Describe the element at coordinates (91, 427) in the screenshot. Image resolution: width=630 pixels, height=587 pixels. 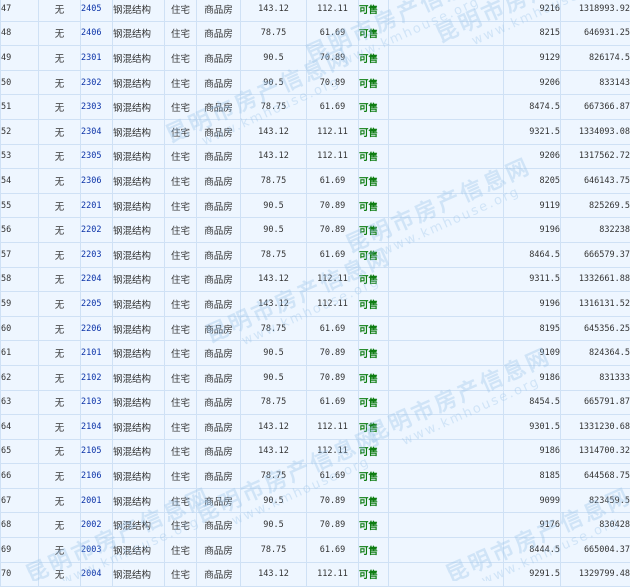
I see `room-number-link: 2104` at that location.